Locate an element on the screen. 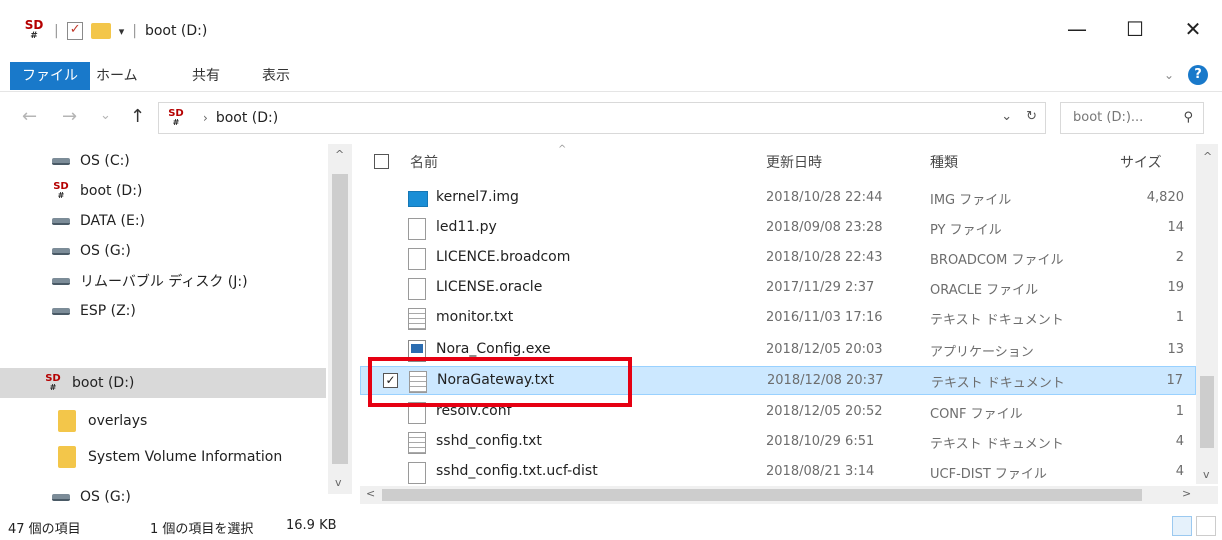 The height and width of the screenshot is (540, 1222). selection-size: 16.9 KB is located at coordinates (311, 525).